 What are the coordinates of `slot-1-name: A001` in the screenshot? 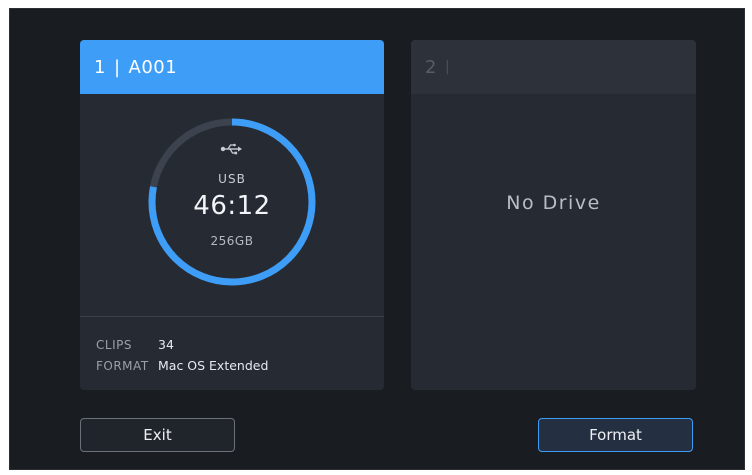 It's located at (153, 67).